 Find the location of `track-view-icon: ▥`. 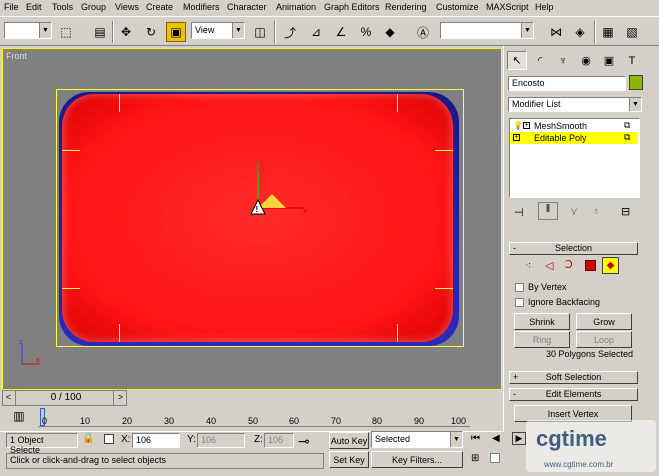

track-view-icon: ▥ is located at coordinates (19, 418).